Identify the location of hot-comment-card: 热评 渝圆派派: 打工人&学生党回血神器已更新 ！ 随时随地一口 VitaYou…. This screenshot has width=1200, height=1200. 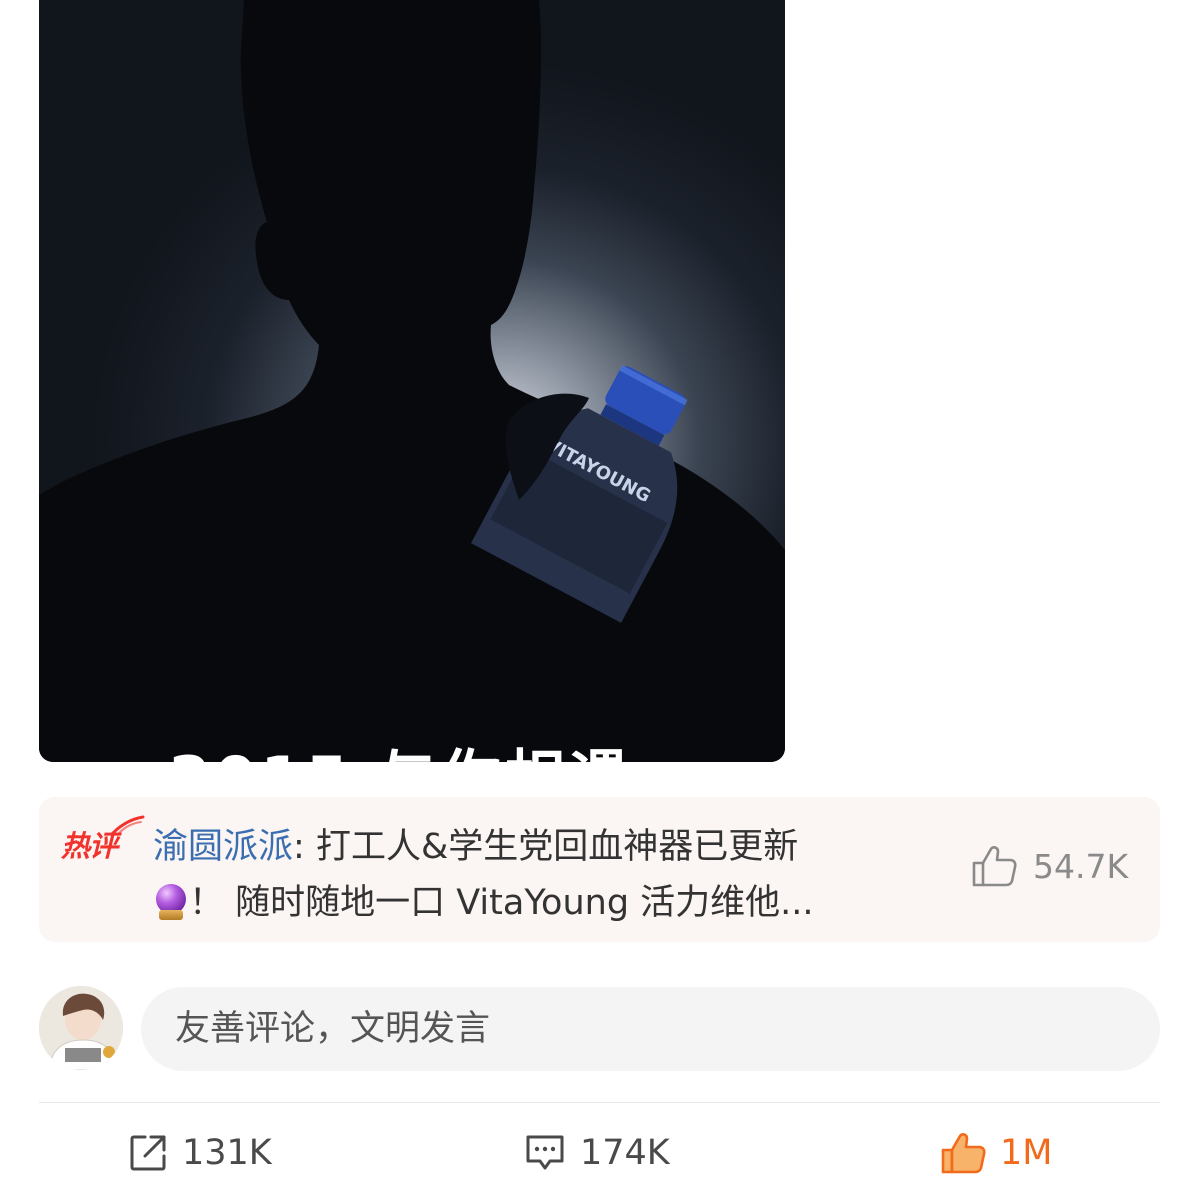
(599, 869).